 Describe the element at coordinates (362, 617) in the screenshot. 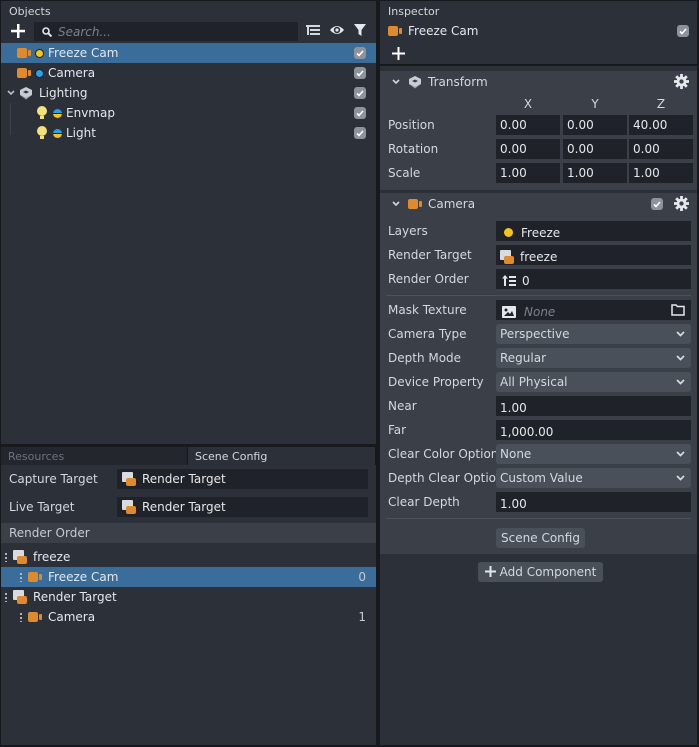

I see `render-order-number: 1` at that location.